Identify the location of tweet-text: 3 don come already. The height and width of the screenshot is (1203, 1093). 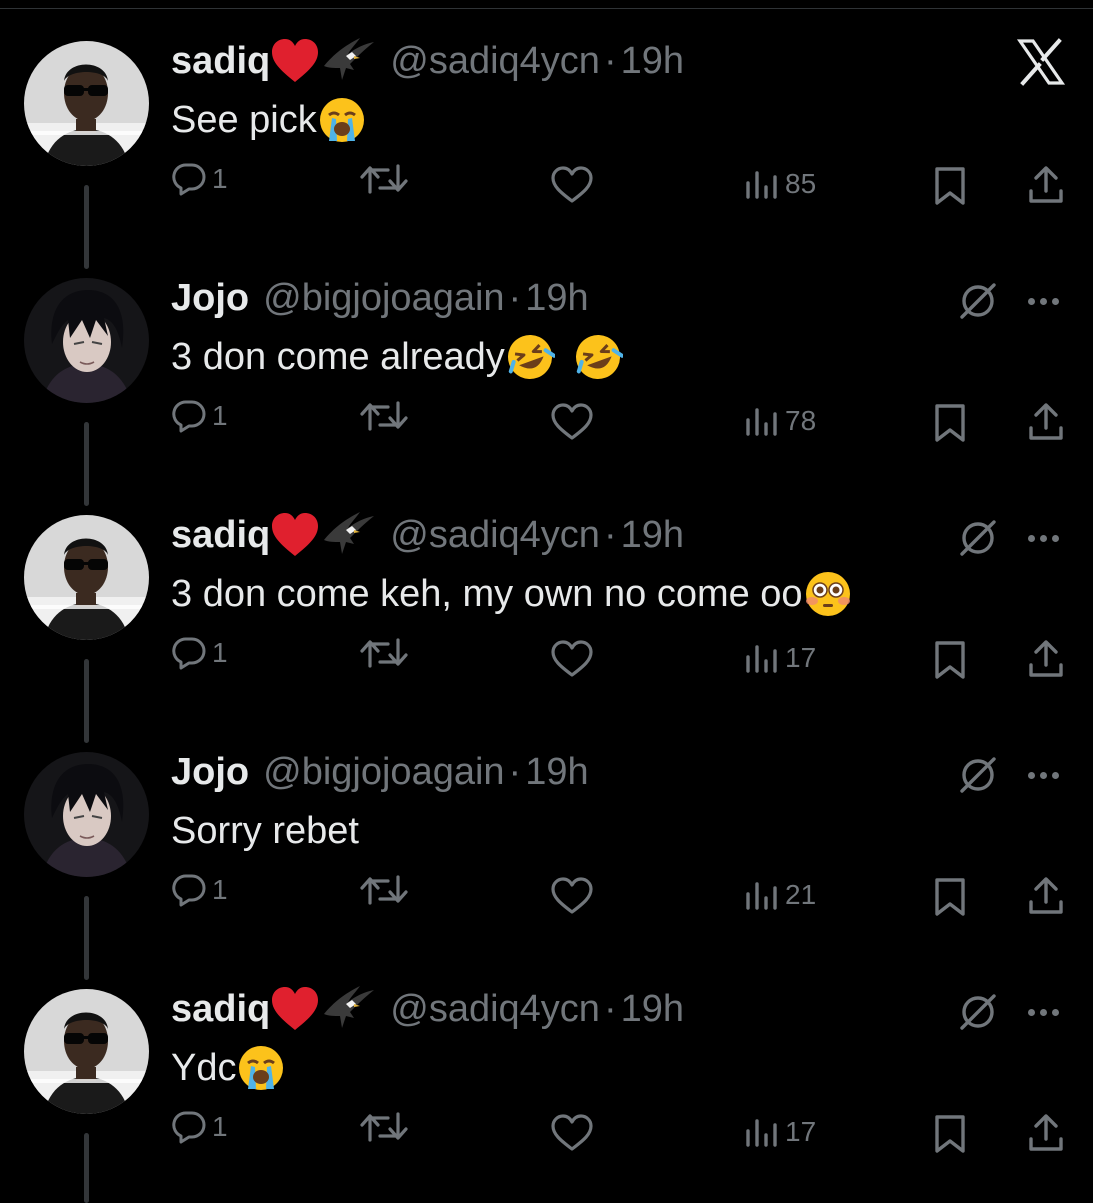
(397, 357).